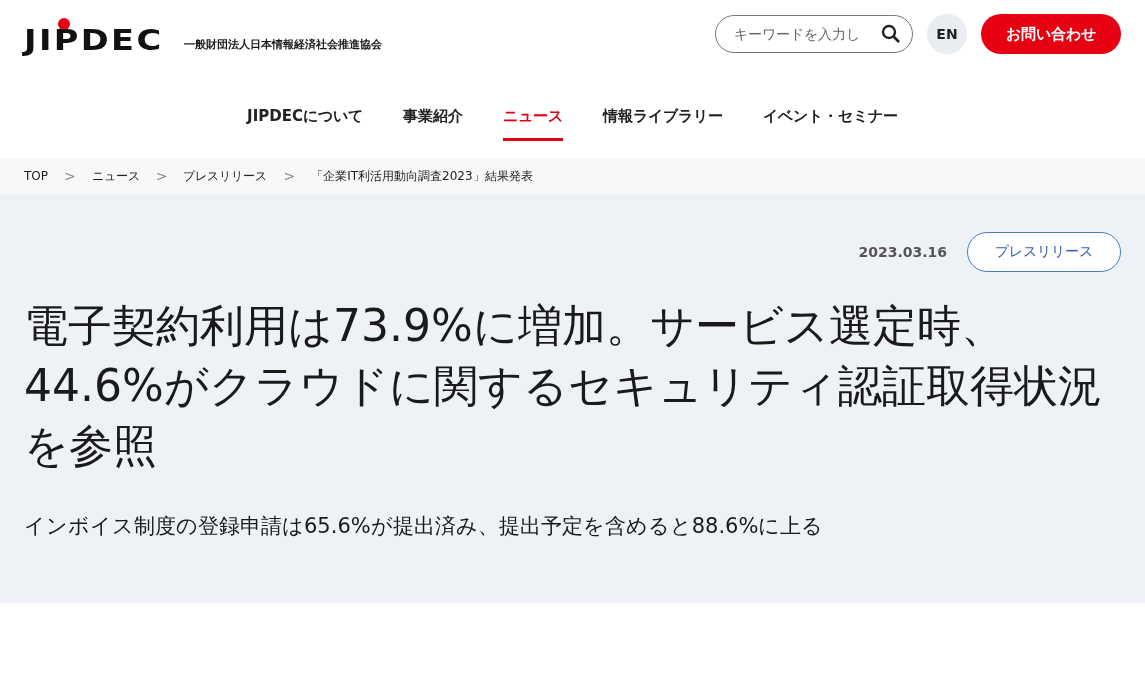  Describe the element at coordinates (947, 34) in the screenshot. I see `language-button: EN` at that location.